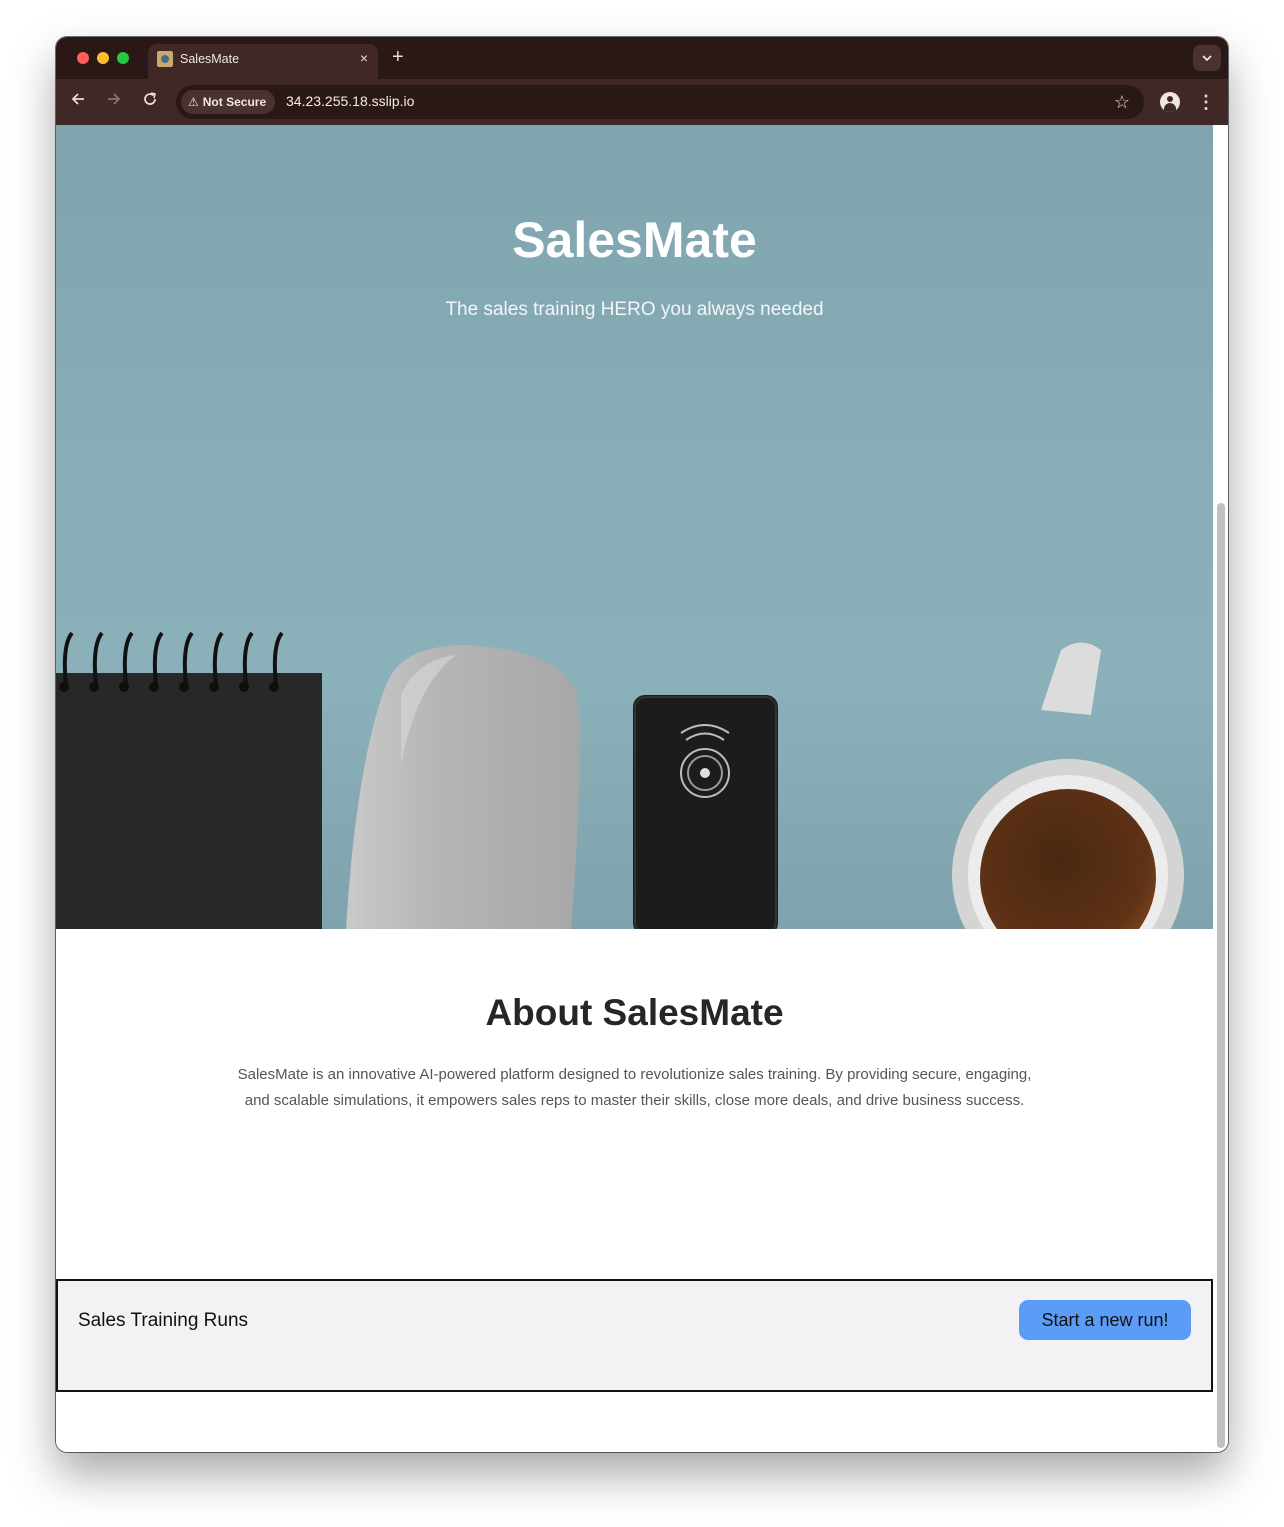 The height and width of the screenshot is (1527, 1284). I want to click on tab-close-icon: ×, so click(364, 58).